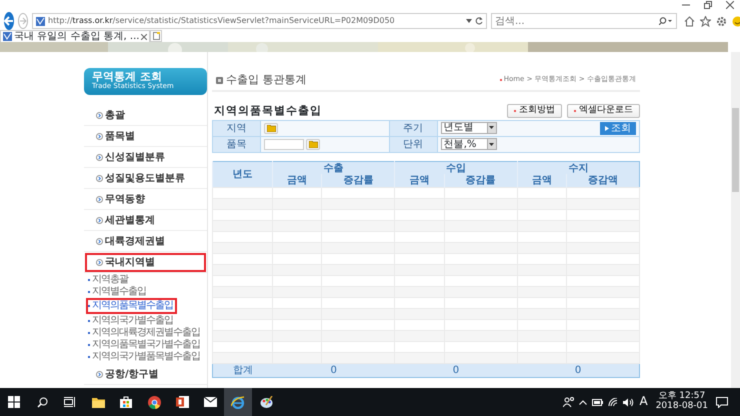 The width and height of the screenshot is (740, 416). Describe the element at coordinates (682, 402) in the screenshot. I see `clock: 오후 12:57 2018-08-01` at that location.